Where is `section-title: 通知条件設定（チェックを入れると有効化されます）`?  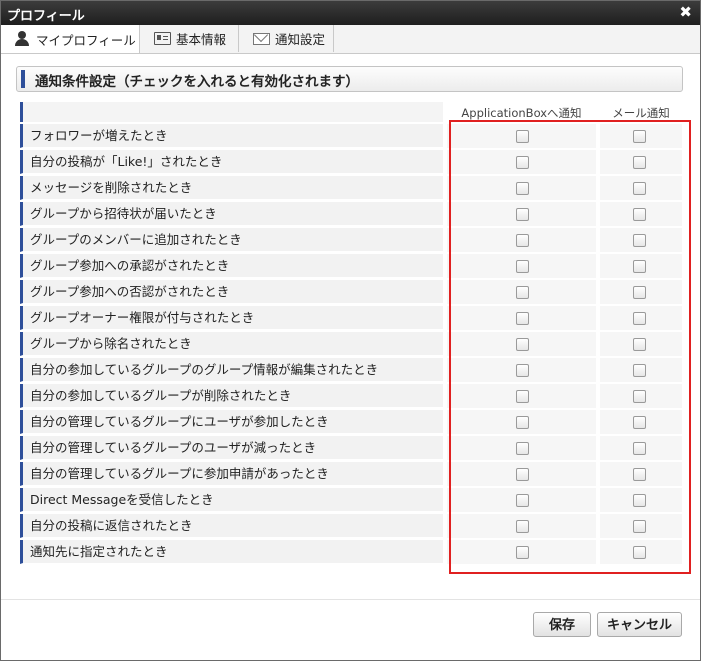
section-title: 通知条件設定（チェックを入れると有効化されます） is located at coordinates (197, 82).